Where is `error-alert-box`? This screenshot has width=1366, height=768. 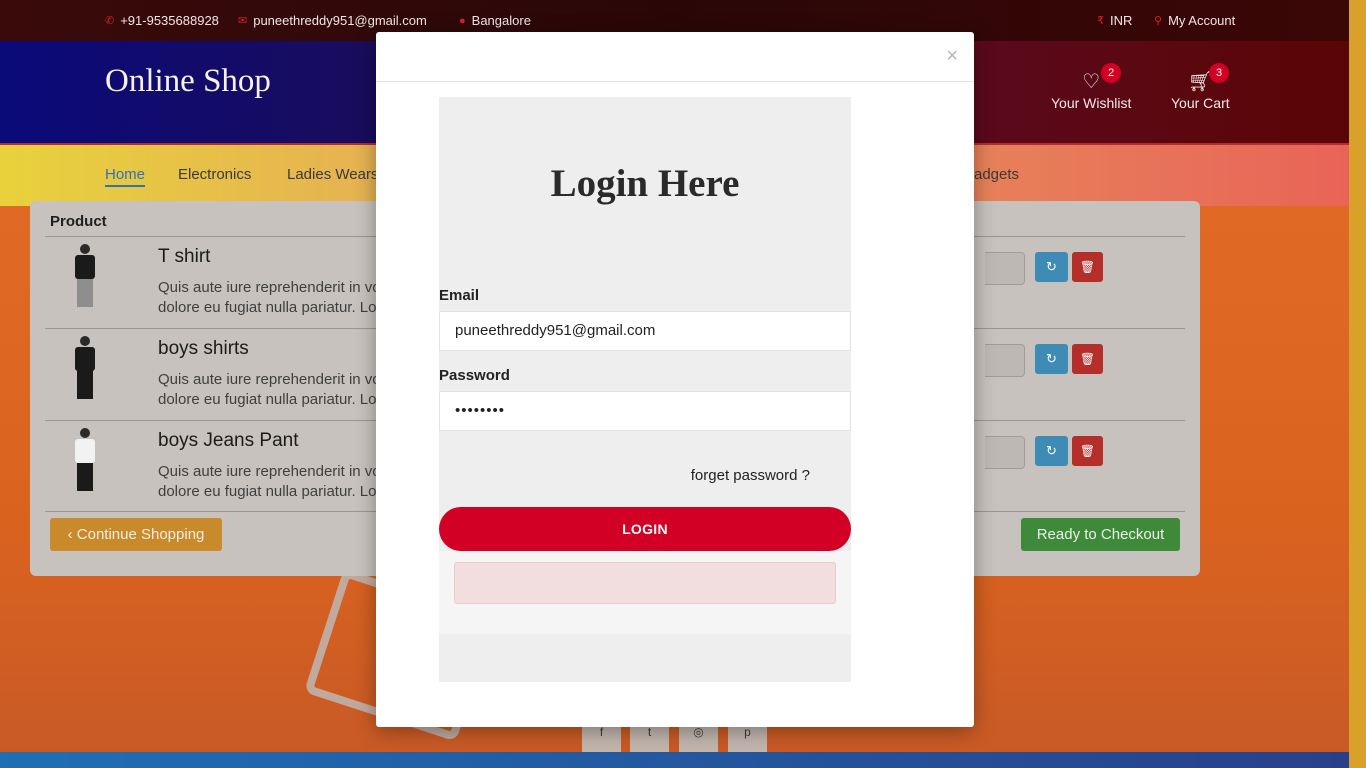
error-alert-box is located at coordinates (645, 583).